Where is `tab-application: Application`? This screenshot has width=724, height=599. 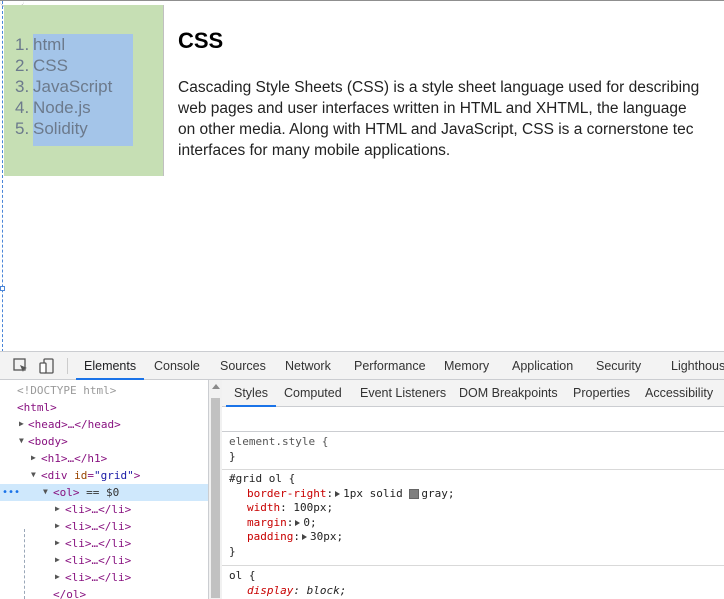
tab-application: Application is located at coordinates (542, 366).